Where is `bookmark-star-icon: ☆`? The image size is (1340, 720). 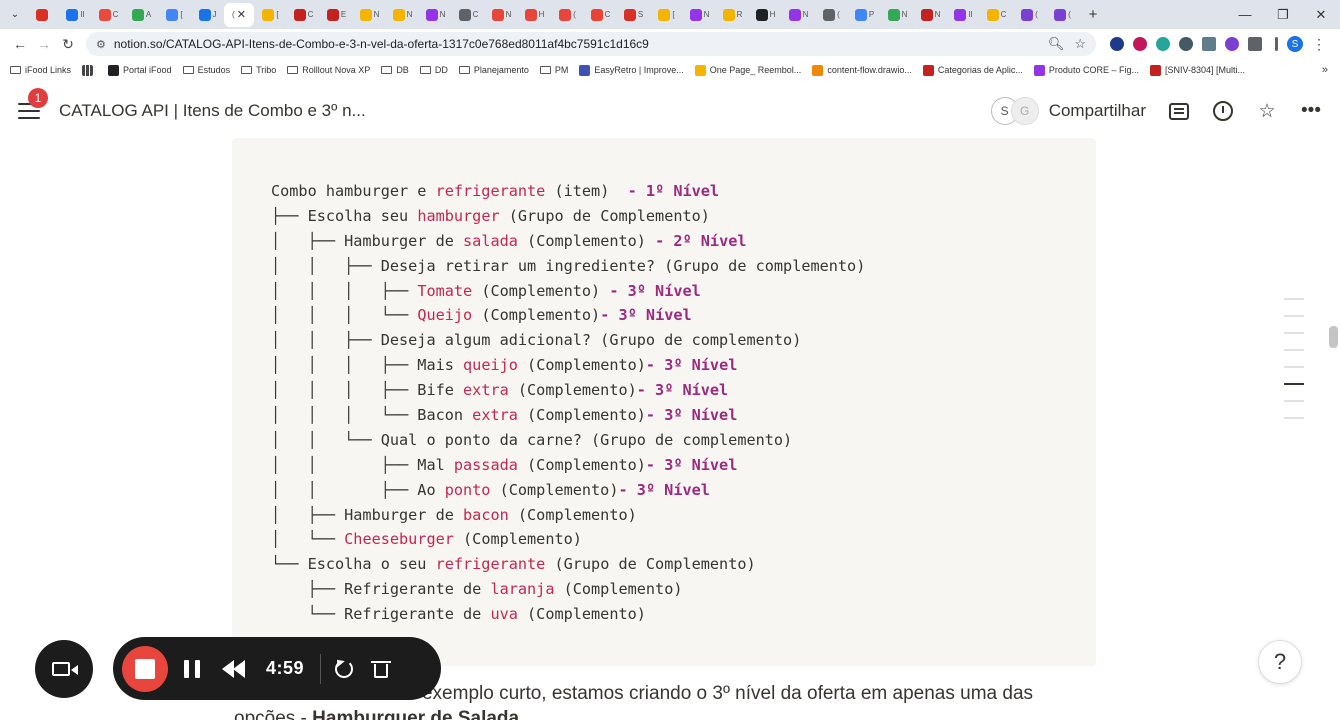 bookmark-star-icon: ☆ is located at coordinates (1080, 44).